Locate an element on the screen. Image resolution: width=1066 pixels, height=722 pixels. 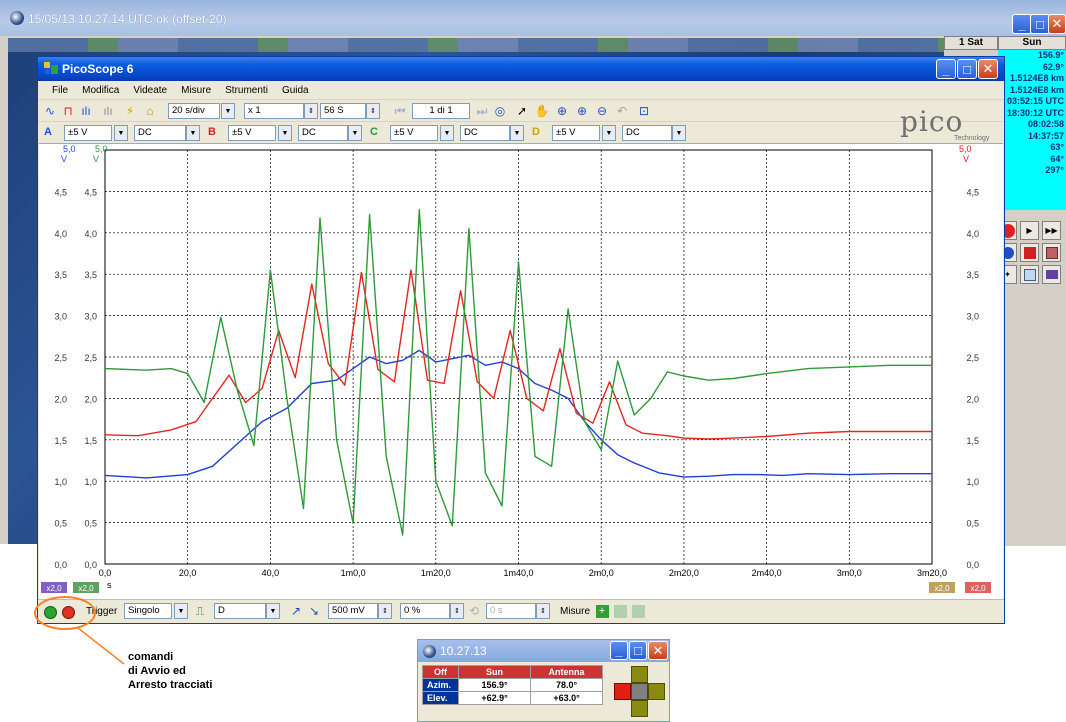
annotation-line: di Avvio ed is located at coordinates (157, 671).